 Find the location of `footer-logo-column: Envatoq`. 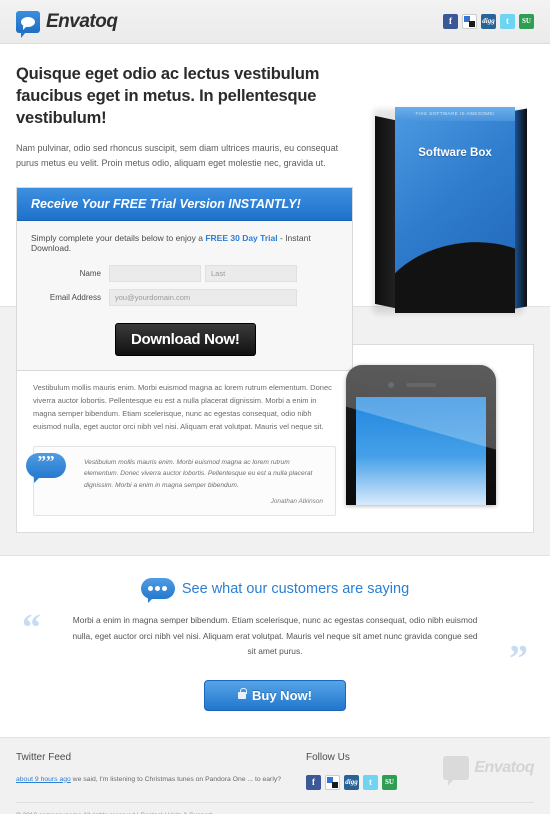

footer-logo-column: Envatoq is located at coordinates (480, 771).